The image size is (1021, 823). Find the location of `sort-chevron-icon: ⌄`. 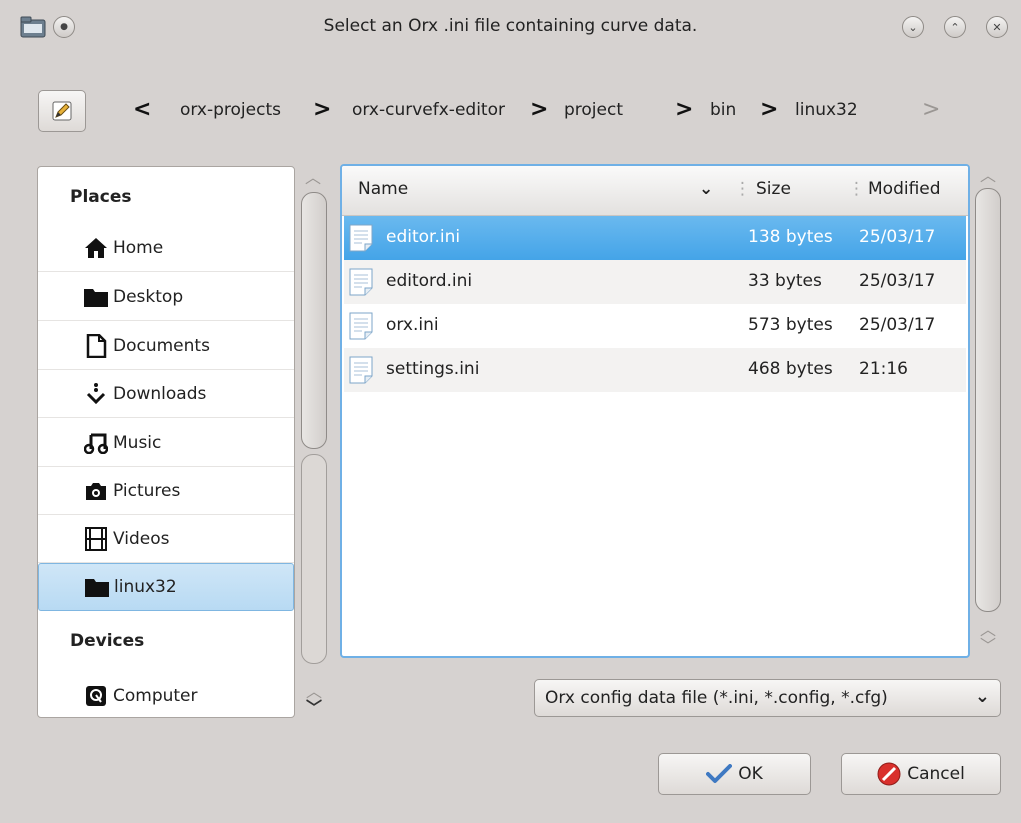

sort-chevron-icon: ⌄ is located at coordinates (706, 189).